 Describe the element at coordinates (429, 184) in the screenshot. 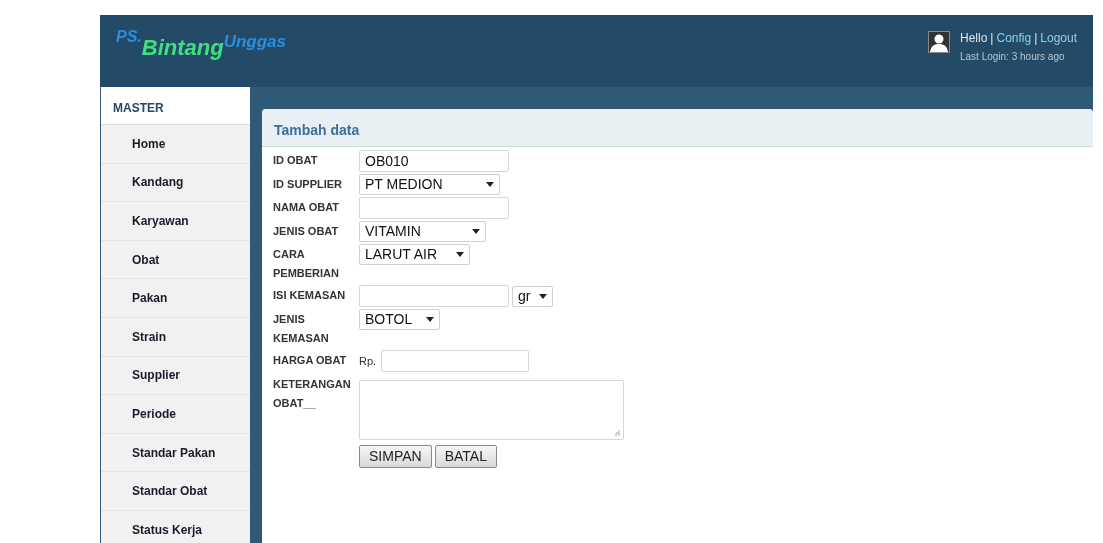

I see `select-field: PT MEDION` at that location.